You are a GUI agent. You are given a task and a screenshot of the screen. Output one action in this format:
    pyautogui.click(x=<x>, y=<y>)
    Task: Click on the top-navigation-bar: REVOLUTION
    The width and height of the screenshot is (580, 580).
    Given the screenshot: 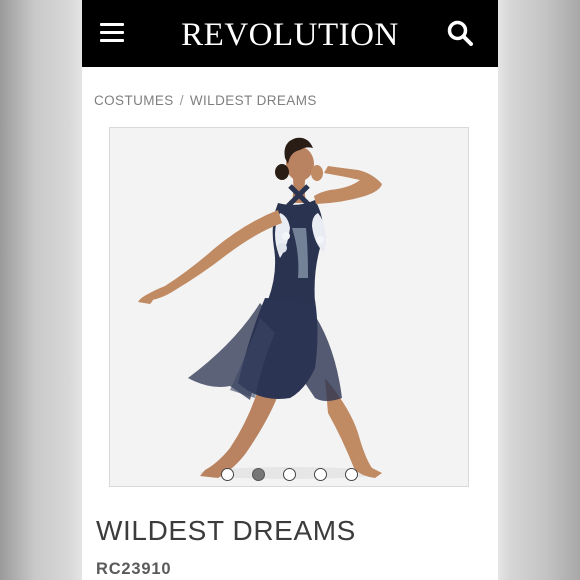 What is the action you would take?
    pyautogui.click(x=290, y=33)
    